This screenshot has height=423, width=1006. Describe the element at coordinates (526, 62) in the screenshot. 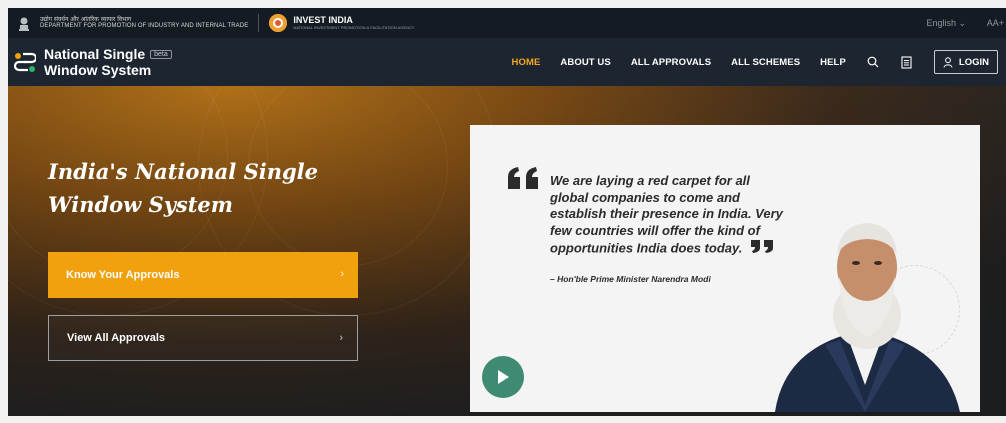

I see `nav-home: HOME` at that location.